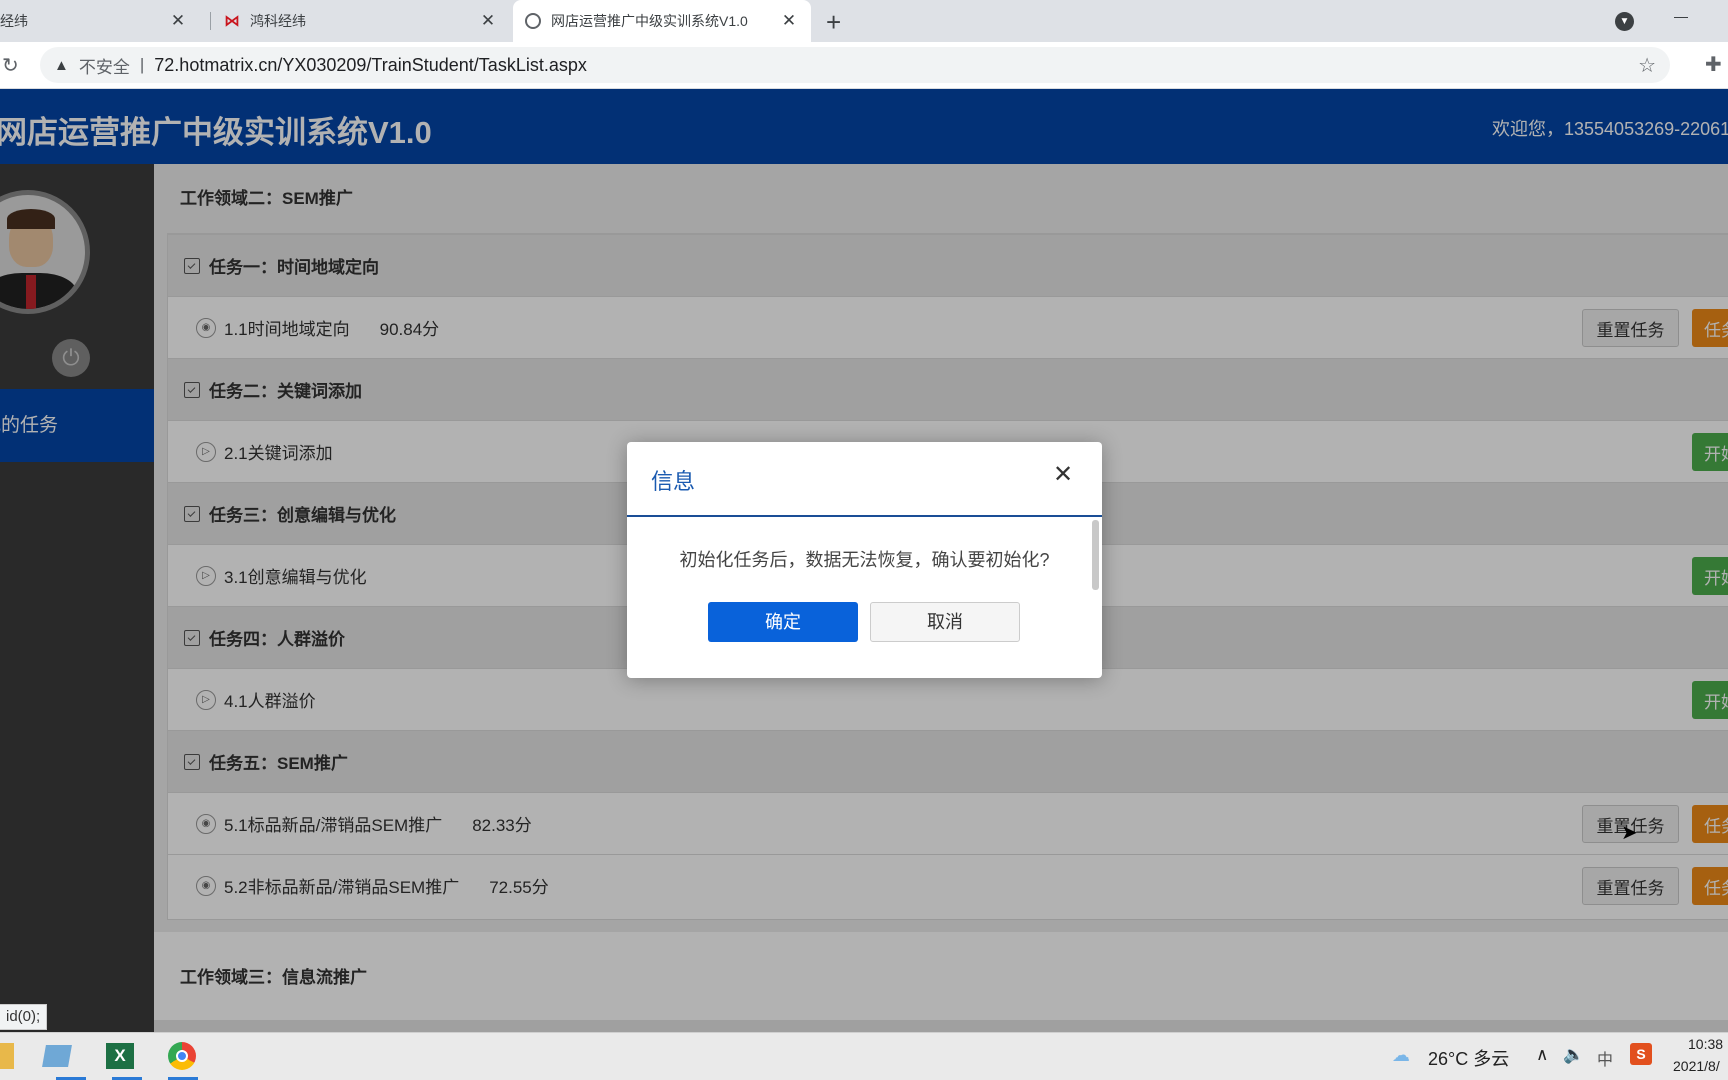  I want to click on close-icon: ✕, so click(1063, 474).